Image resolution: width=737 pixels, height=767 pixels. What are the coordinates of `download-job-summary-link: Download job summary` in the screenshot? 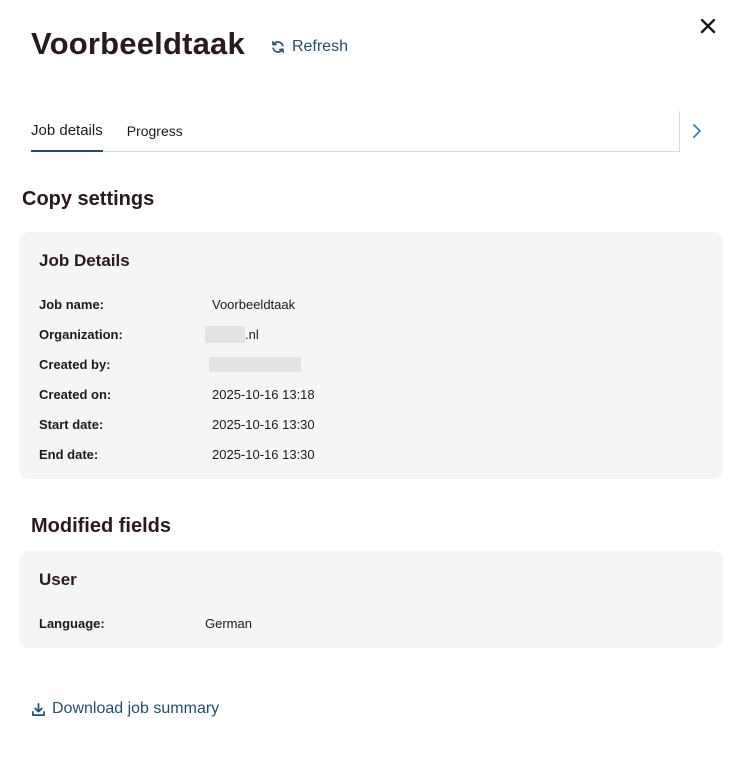 It's located at (125, 709).